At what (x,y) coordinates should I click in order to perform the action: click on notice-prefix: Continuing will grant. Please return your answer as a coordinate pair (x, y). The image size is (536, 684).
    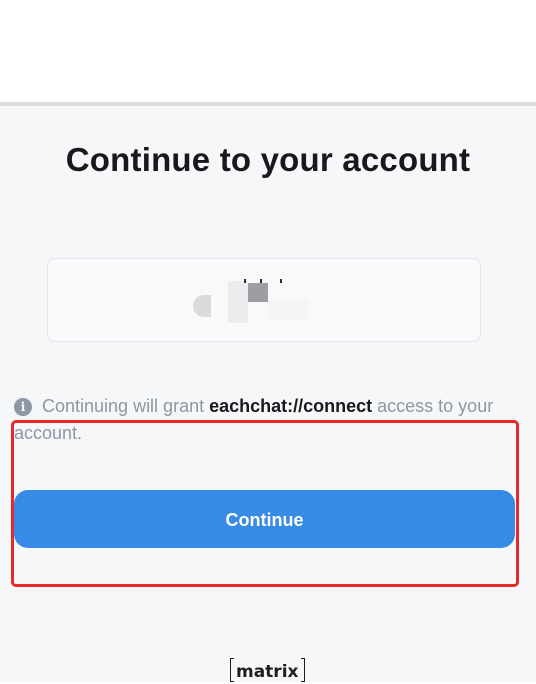
    Looking at the image, I should click on (126, 406).